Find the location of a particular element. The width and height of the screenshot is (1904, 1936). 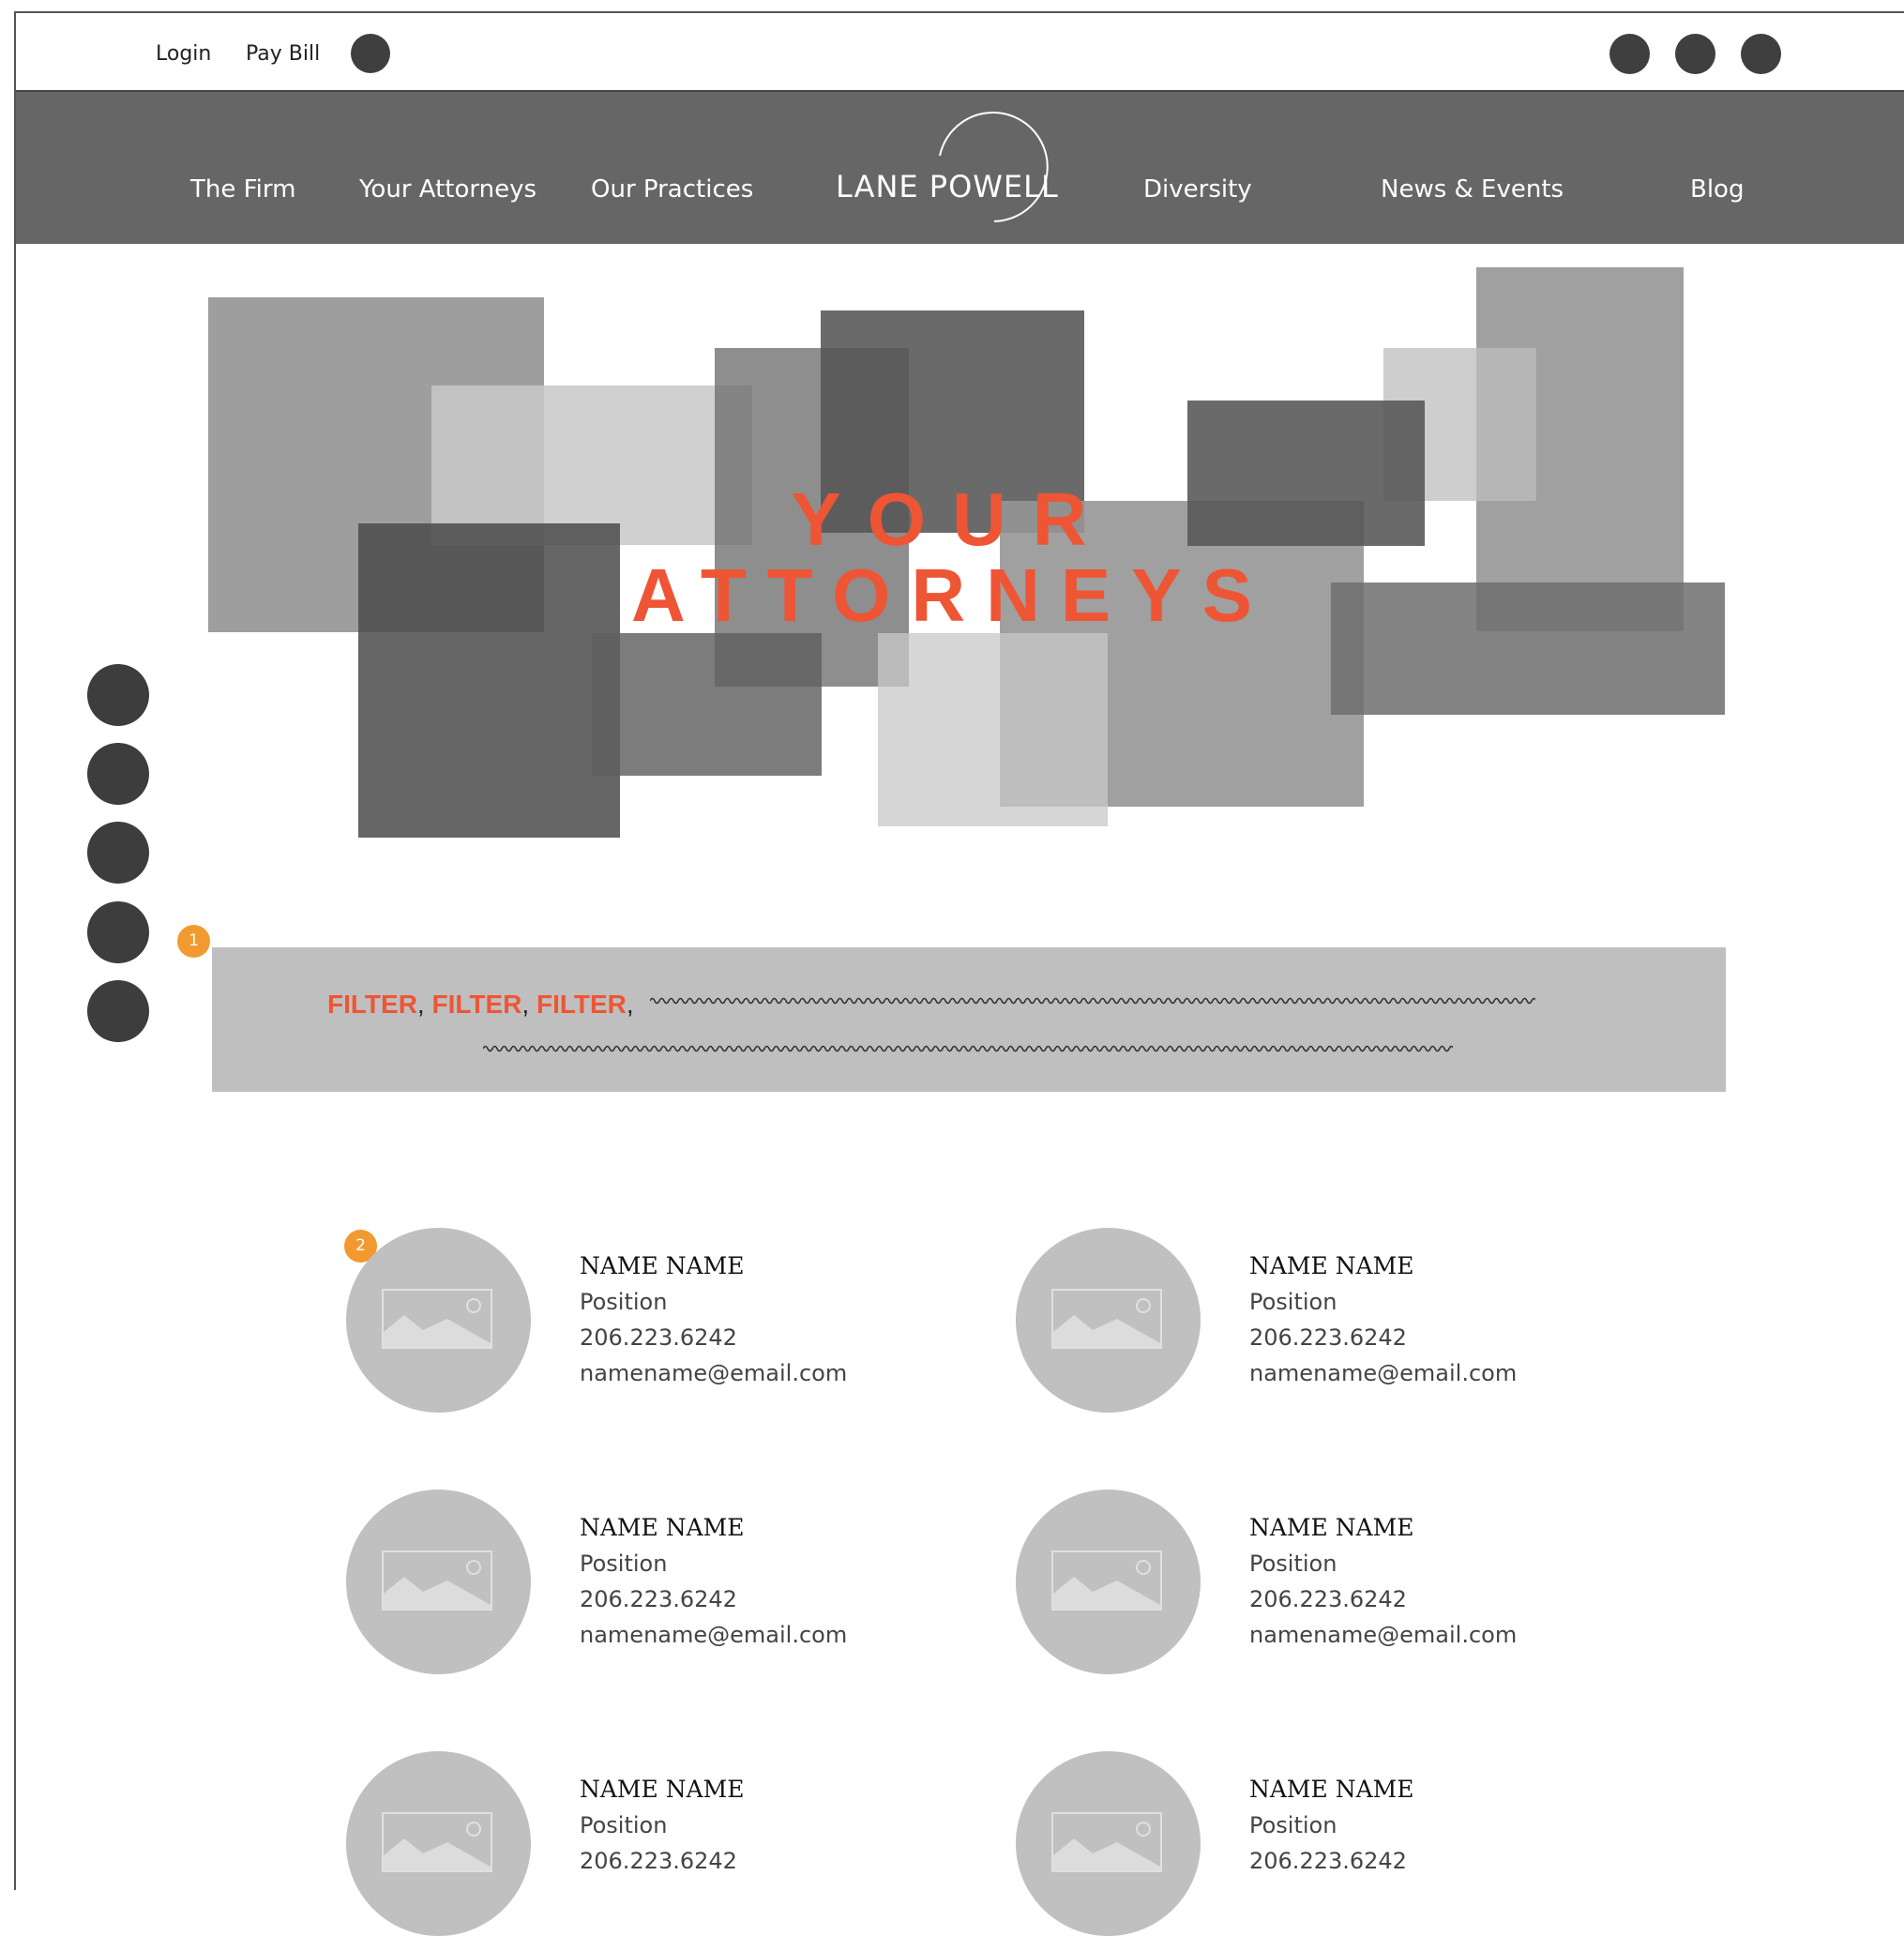

pay-bill-link: Pay Bill is located at coordinates (283, 54).